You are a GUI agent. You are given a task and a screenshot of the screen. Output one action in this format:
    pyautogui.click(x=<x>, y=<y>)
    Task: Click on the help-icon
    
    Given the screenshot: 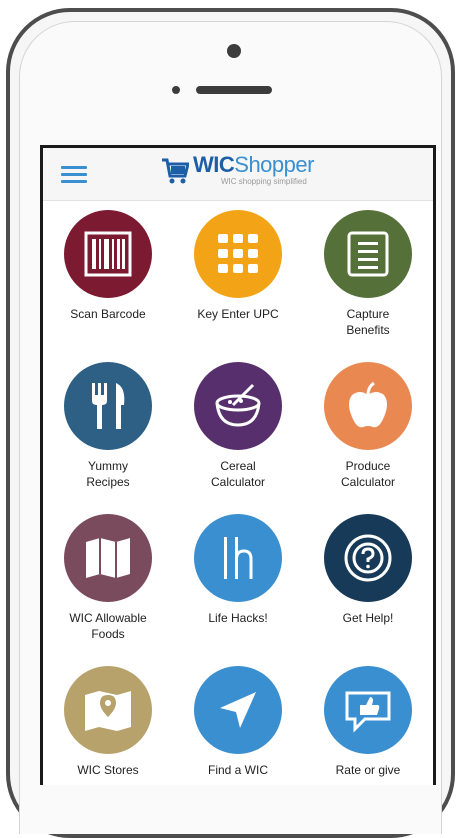 What is the action you would take?
    pyautogui.click(x=368, y=558)
    